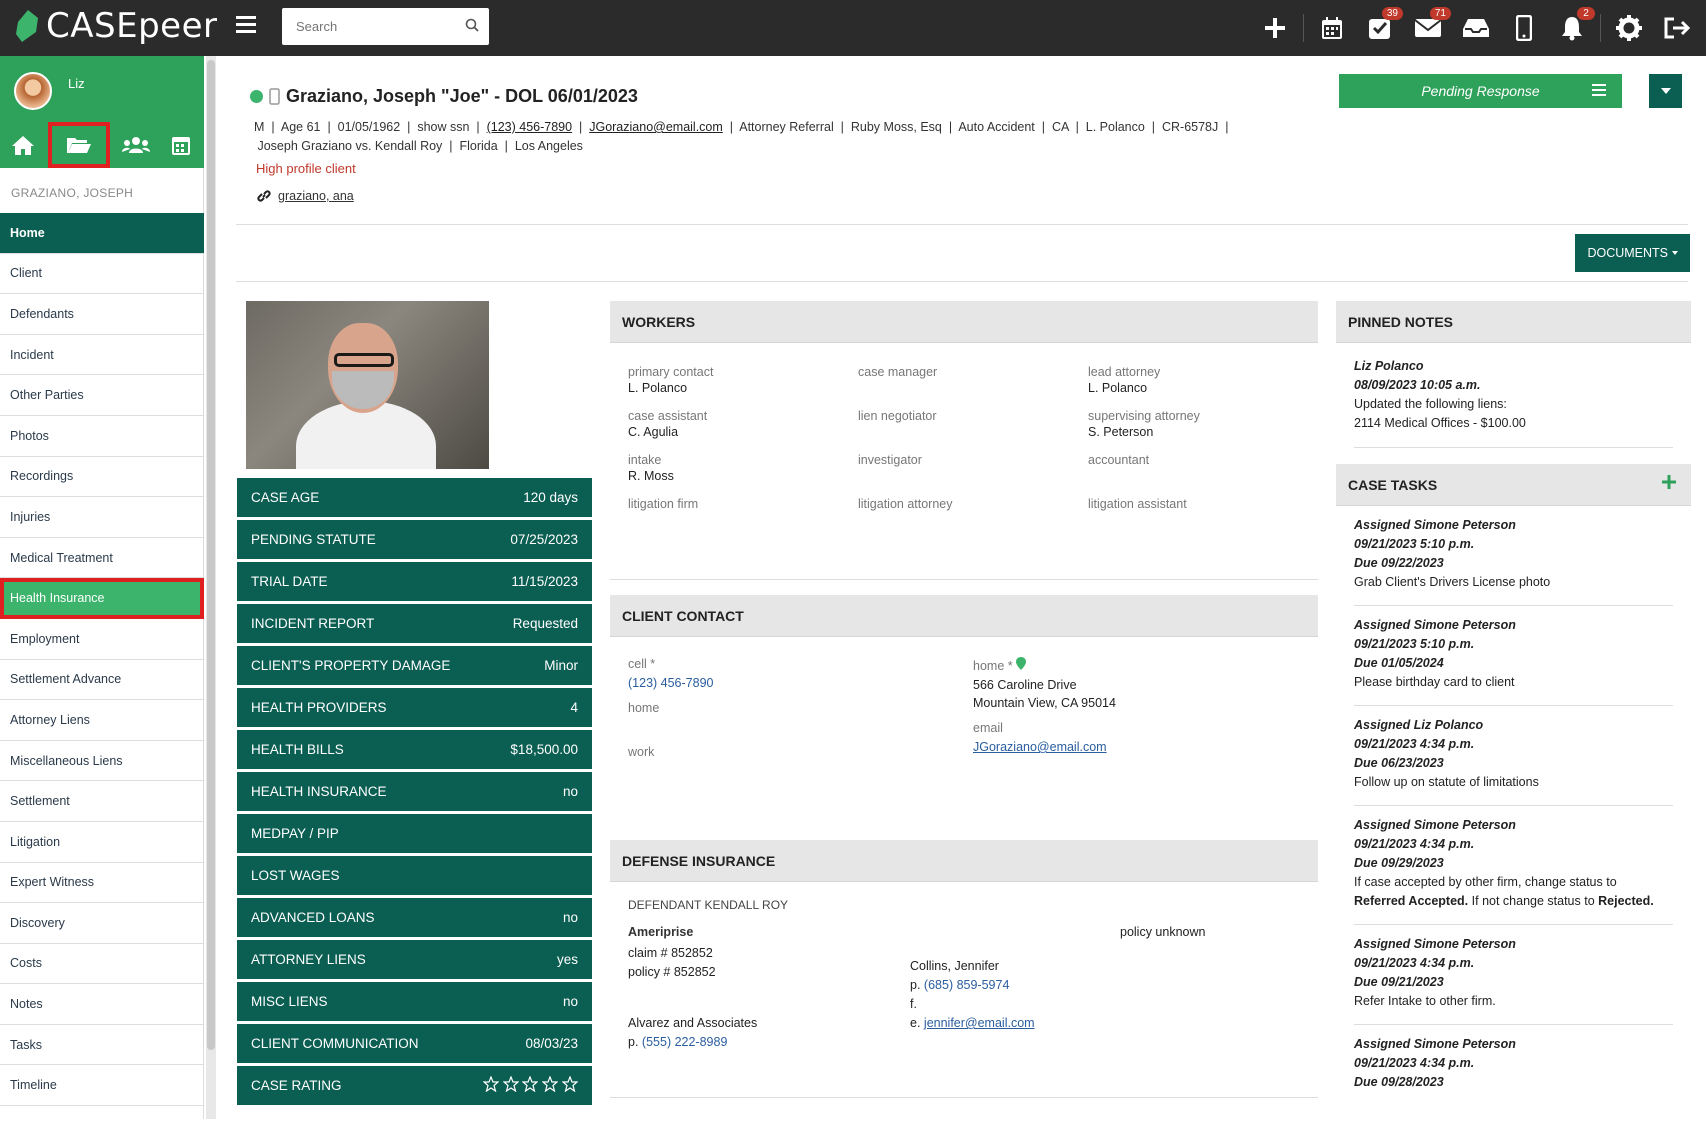  Describe the element at coordinates (33, 91) in the screenshot. I see `avatar` at that location.